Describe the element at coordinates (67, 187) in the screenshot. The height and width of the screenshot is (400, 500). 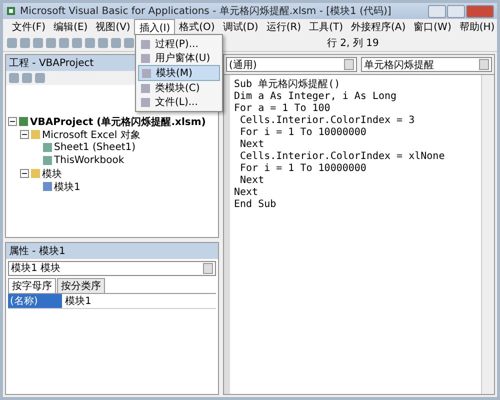
I see `tree-item: 模块1` at that location.